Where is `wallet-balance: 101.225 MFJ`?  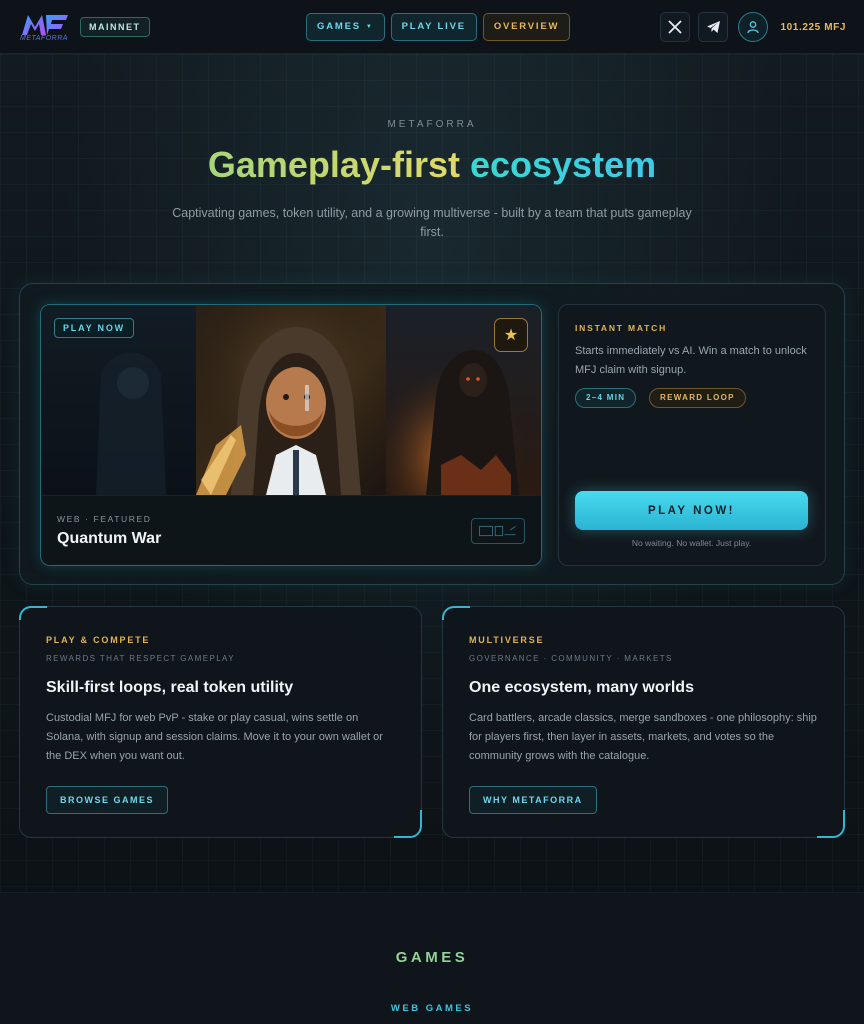
wallet-balance: 101.225 MFJ is located at coordinates (813, 27).